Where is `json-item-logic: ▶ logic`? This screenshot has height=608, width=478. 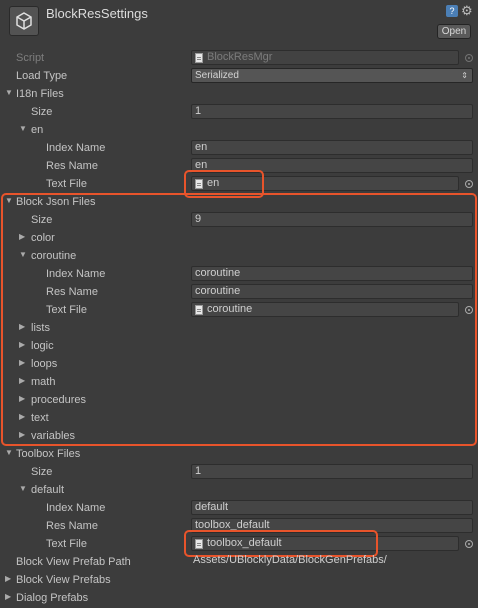 json-item-logic: ▶ logic is located at coordinates (239, 346).